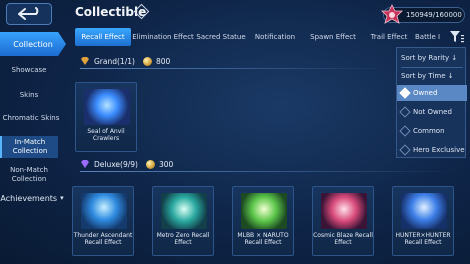 The height and width of the screenshot is (264, 470). I want to click on achievements-label: Achievements, so click(29, 198).